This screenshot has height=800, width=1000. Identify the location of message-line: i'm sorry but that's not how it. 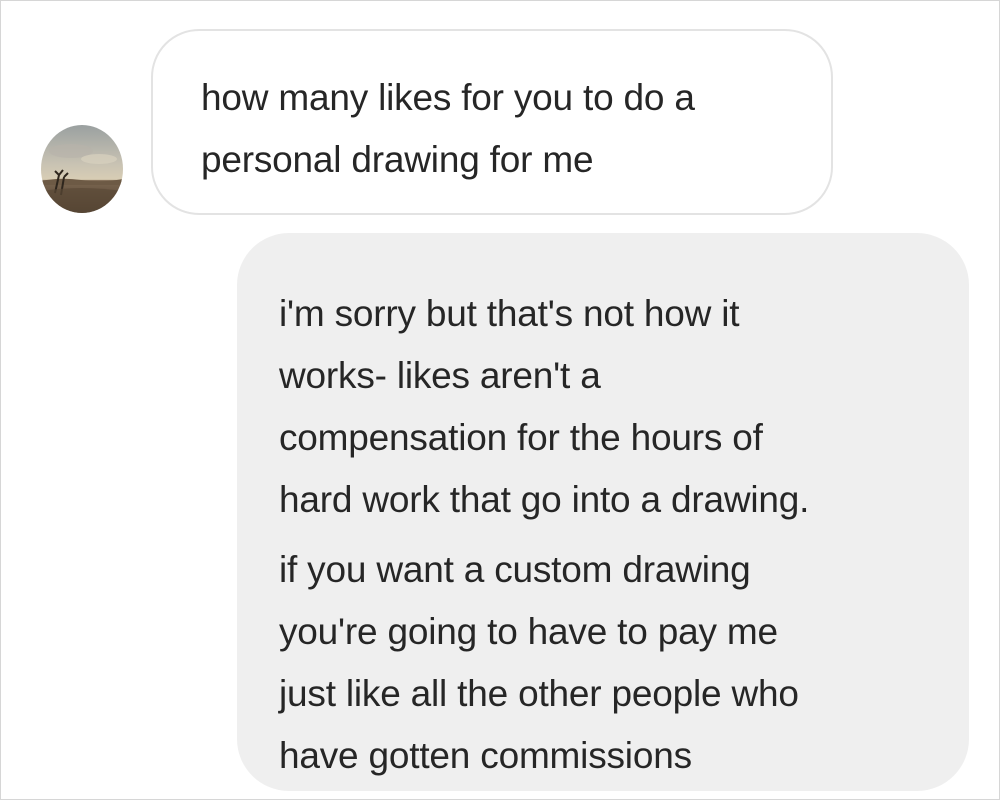
(509, 313).